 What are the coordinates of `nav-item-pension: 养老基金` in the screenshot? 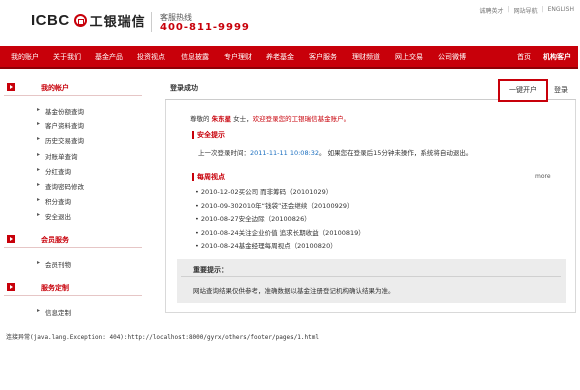 It's located at (280, 57).